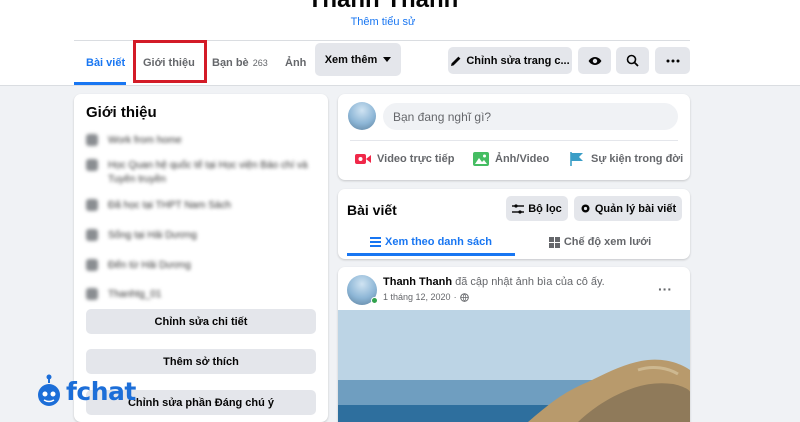 The width and height of the screenshot is (800, 422). I want to click on intro-lives-text: Sống tại Hải Dương, so click(152, 235).